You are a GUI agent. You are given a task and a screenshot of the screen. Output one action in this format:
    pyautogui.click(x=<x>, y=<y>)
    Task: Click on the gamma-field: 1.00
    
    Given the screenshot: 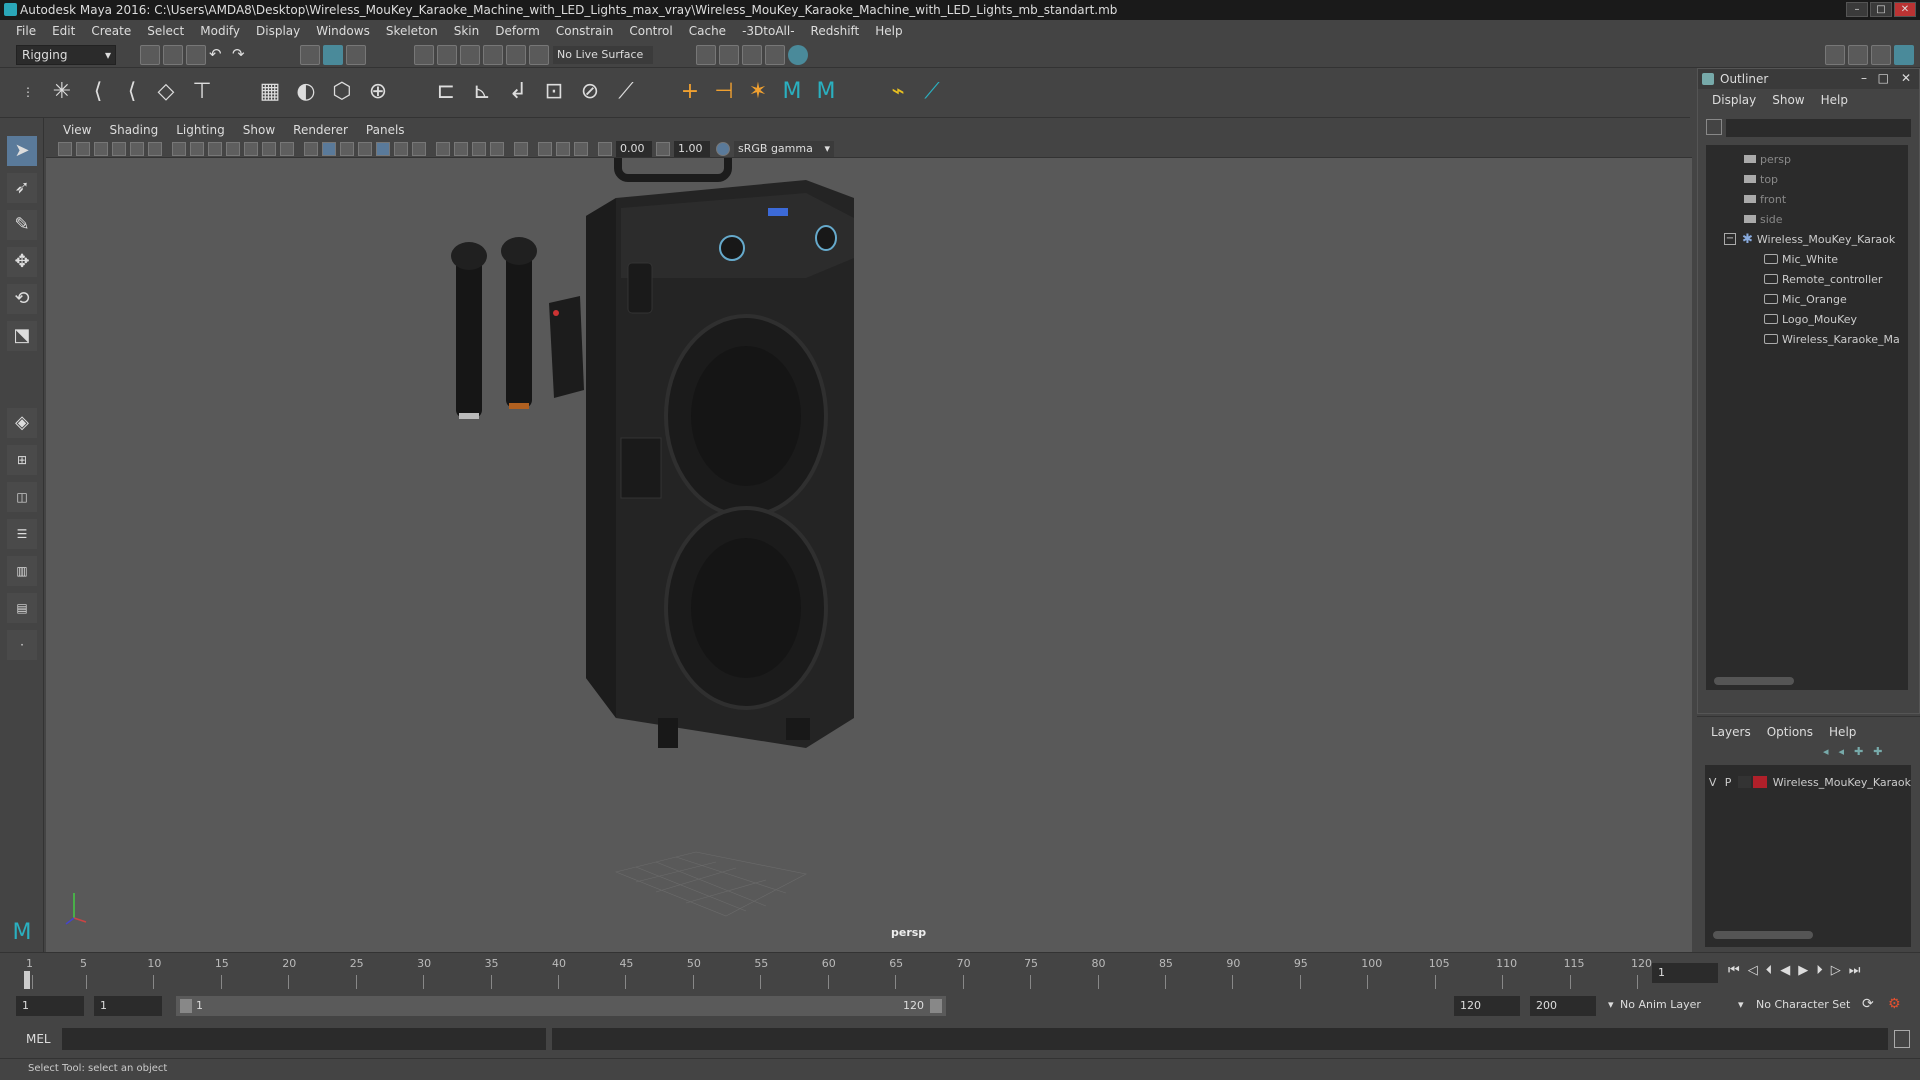 What is the action you would take?
    pyautogui.click(x=692, y=149)
    